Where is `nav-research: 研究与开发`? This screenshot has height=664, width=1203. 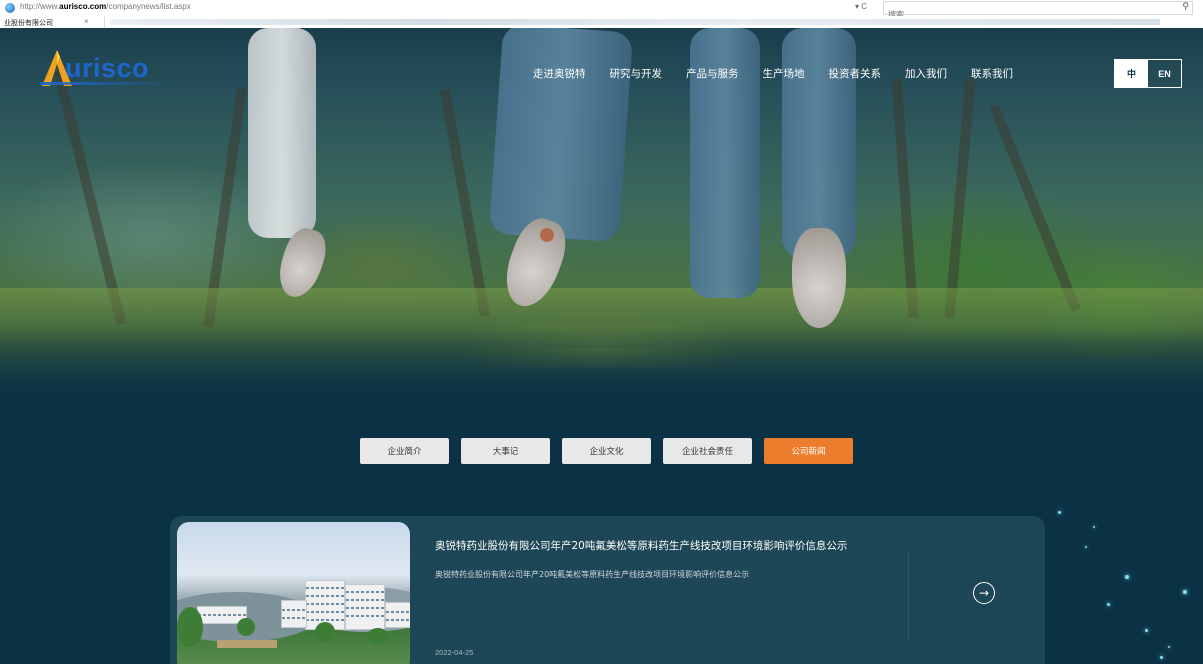
nav-research: 研究与开发 is located at coordinates (636, 73).